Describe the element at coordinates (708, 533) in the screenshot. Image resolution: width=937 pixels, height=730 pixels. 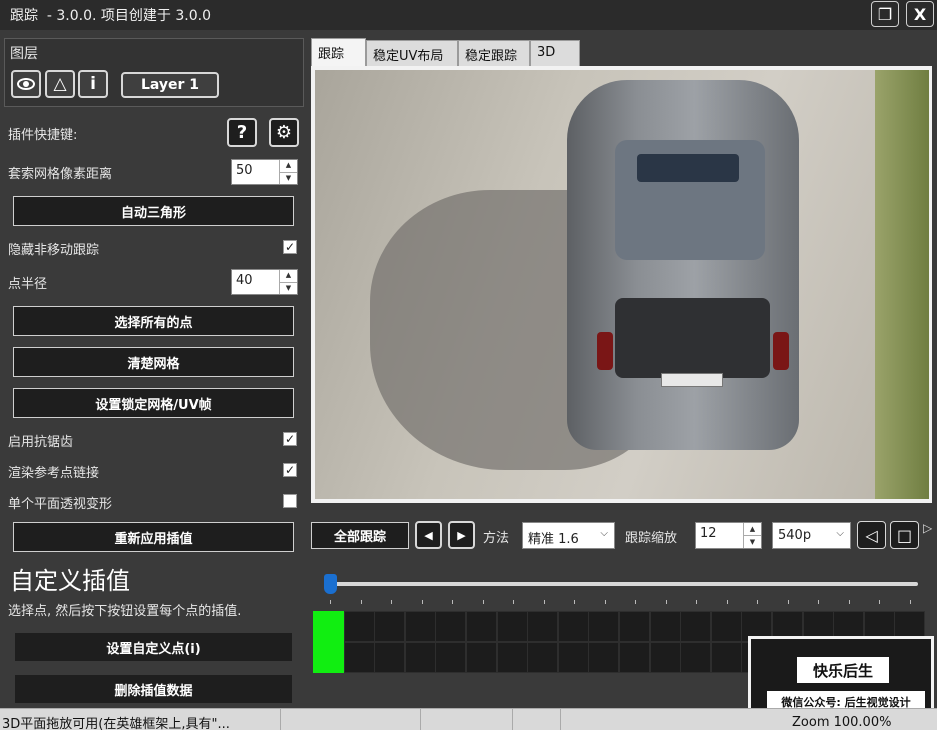
I see `track-scale-value: 12` at that location.